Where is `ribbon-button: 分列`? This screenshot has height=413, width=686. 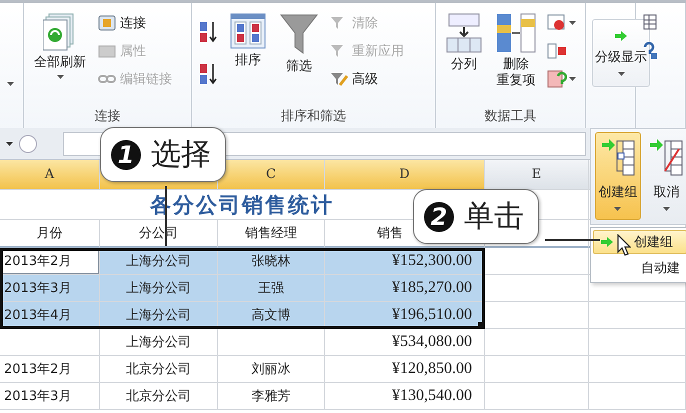 ribbon-button: 分列 is located at coordinates (464, 43).